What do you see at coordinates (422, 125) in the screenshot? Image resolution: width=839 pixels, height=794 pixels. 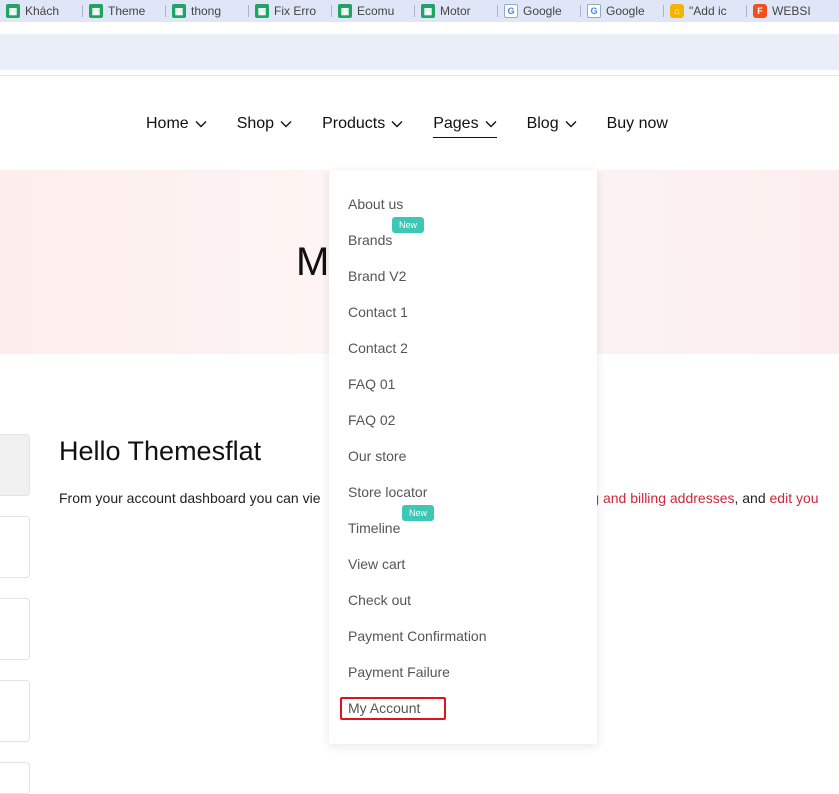 I see `main-nav: Home Shop Products Pages Blog Buy now` at bounding box center [422, 125].